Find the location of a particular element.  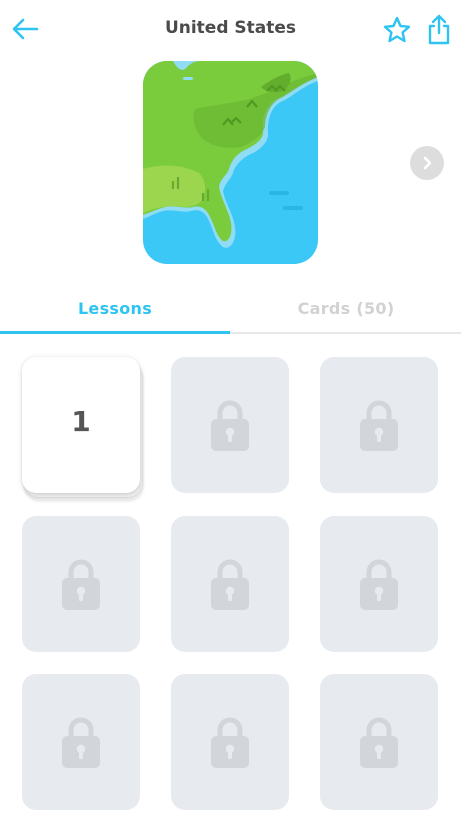

lesson-card-1: 1 is located at coordinates (81, 425).